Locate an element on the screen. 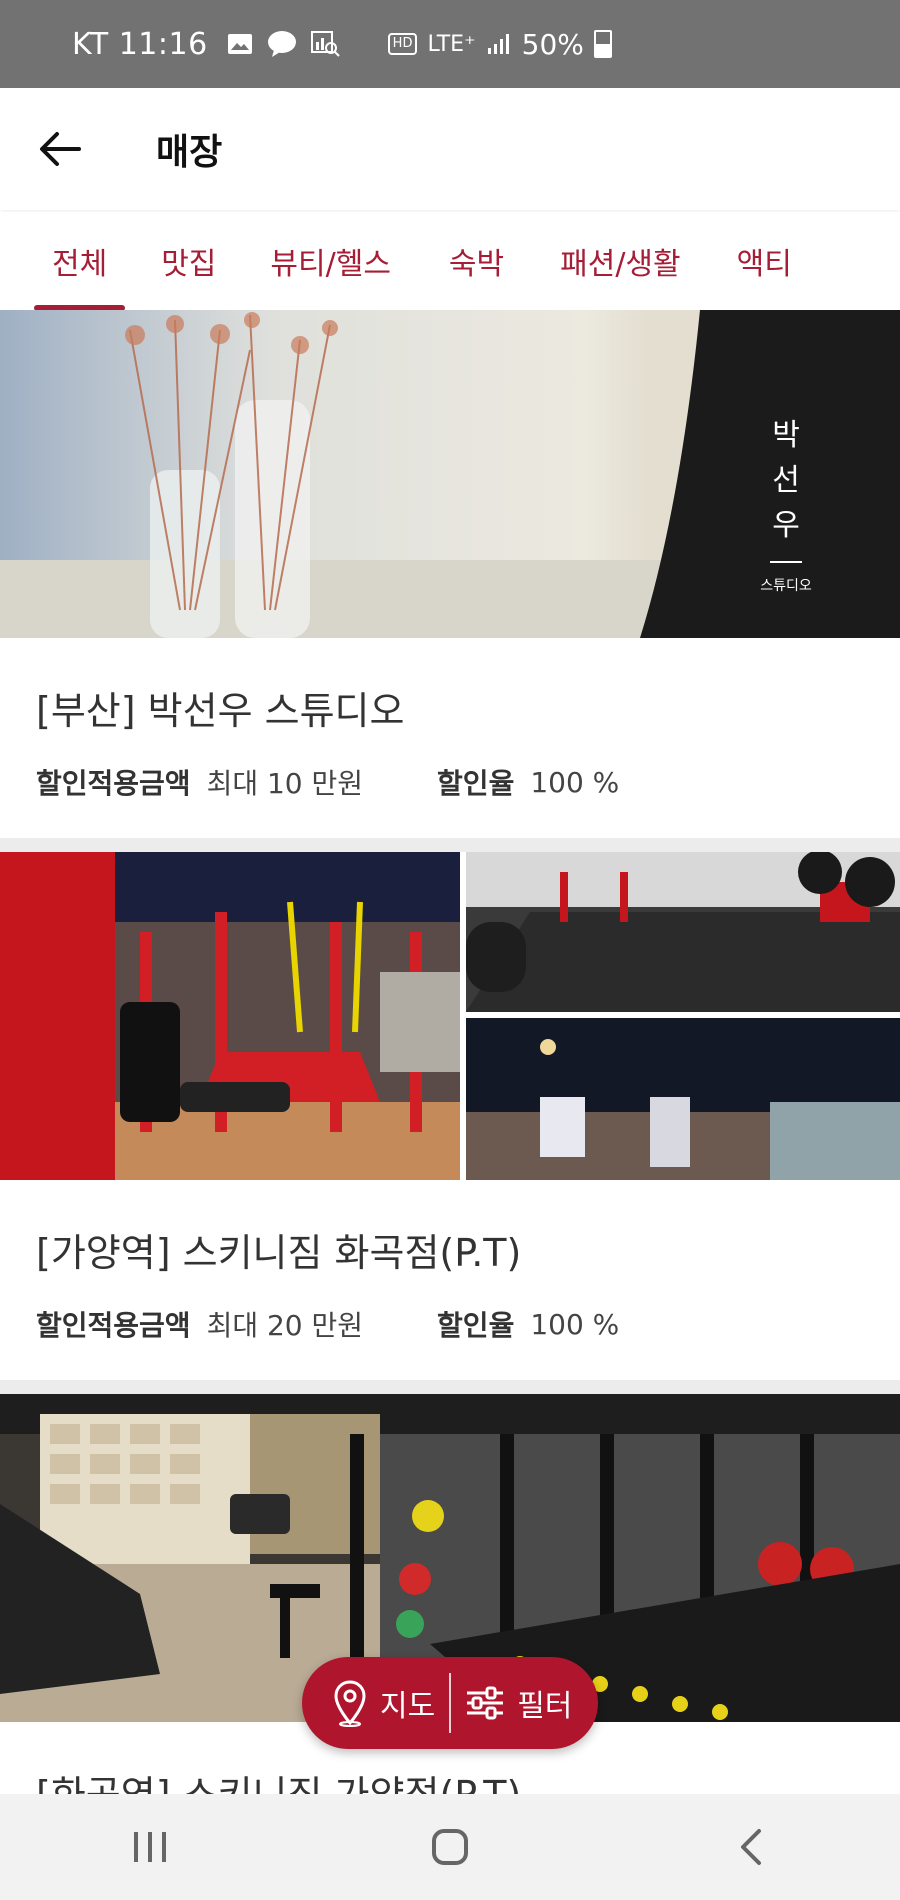 The width and height of the screenshot is (900, 1900). back-button is located at coordinates (60, 149).